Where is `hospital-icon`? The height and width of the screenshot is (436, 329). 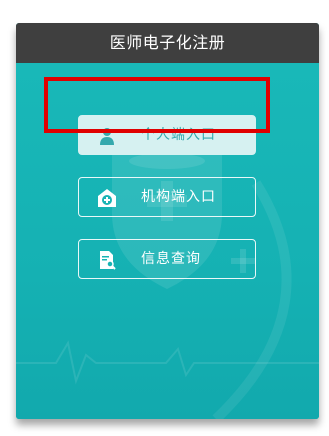 hospital-icon is located at coordinates (107, 198).